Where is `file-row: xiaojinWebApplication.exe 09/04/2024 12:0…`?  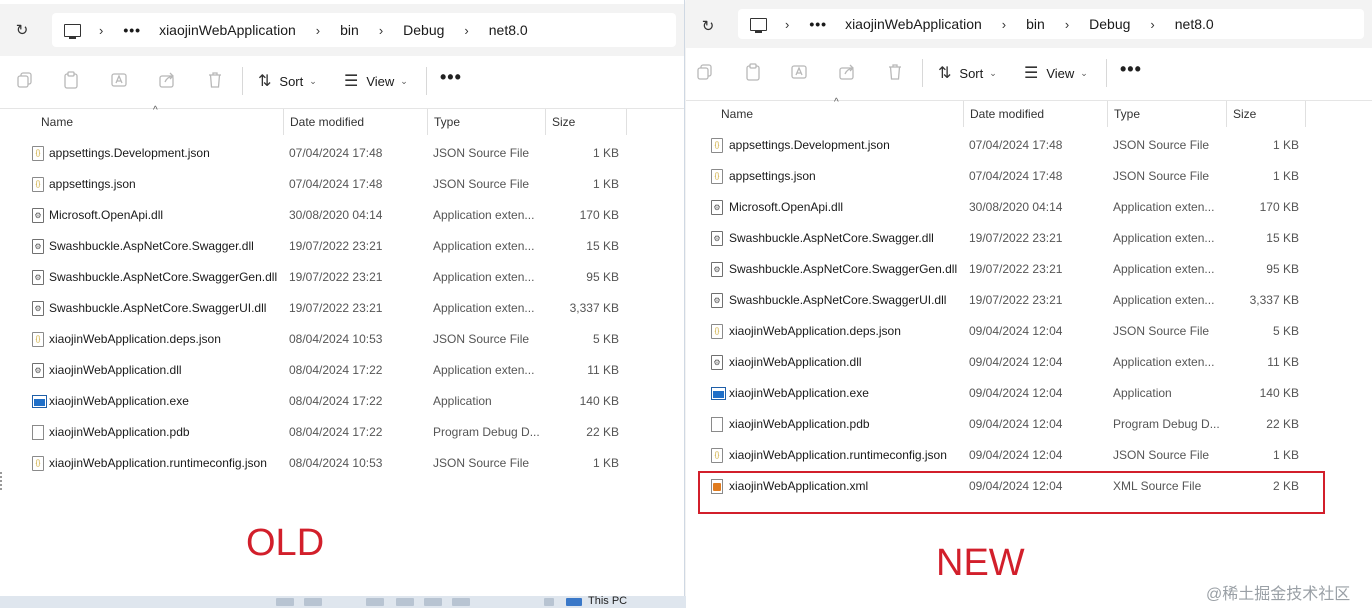 file-row: xiaojinWebApplication.exe 09/04/2024 12:0… is located at coordinates (1029, 393).